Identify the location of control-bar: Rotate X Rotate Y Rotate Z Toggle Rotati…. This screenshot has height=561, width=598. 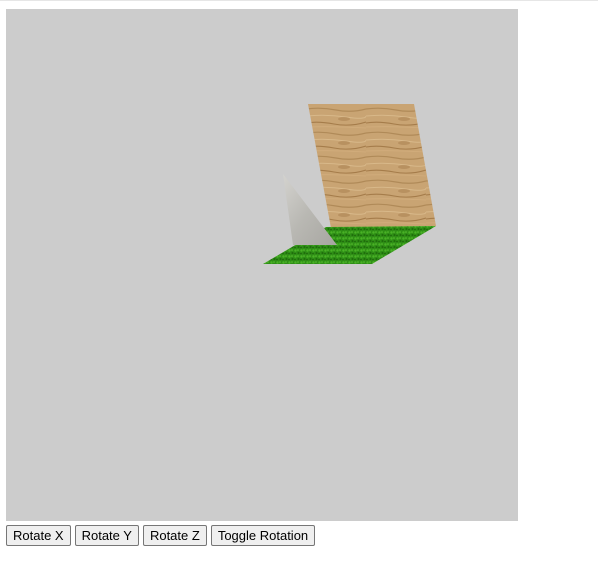
(161, 535).